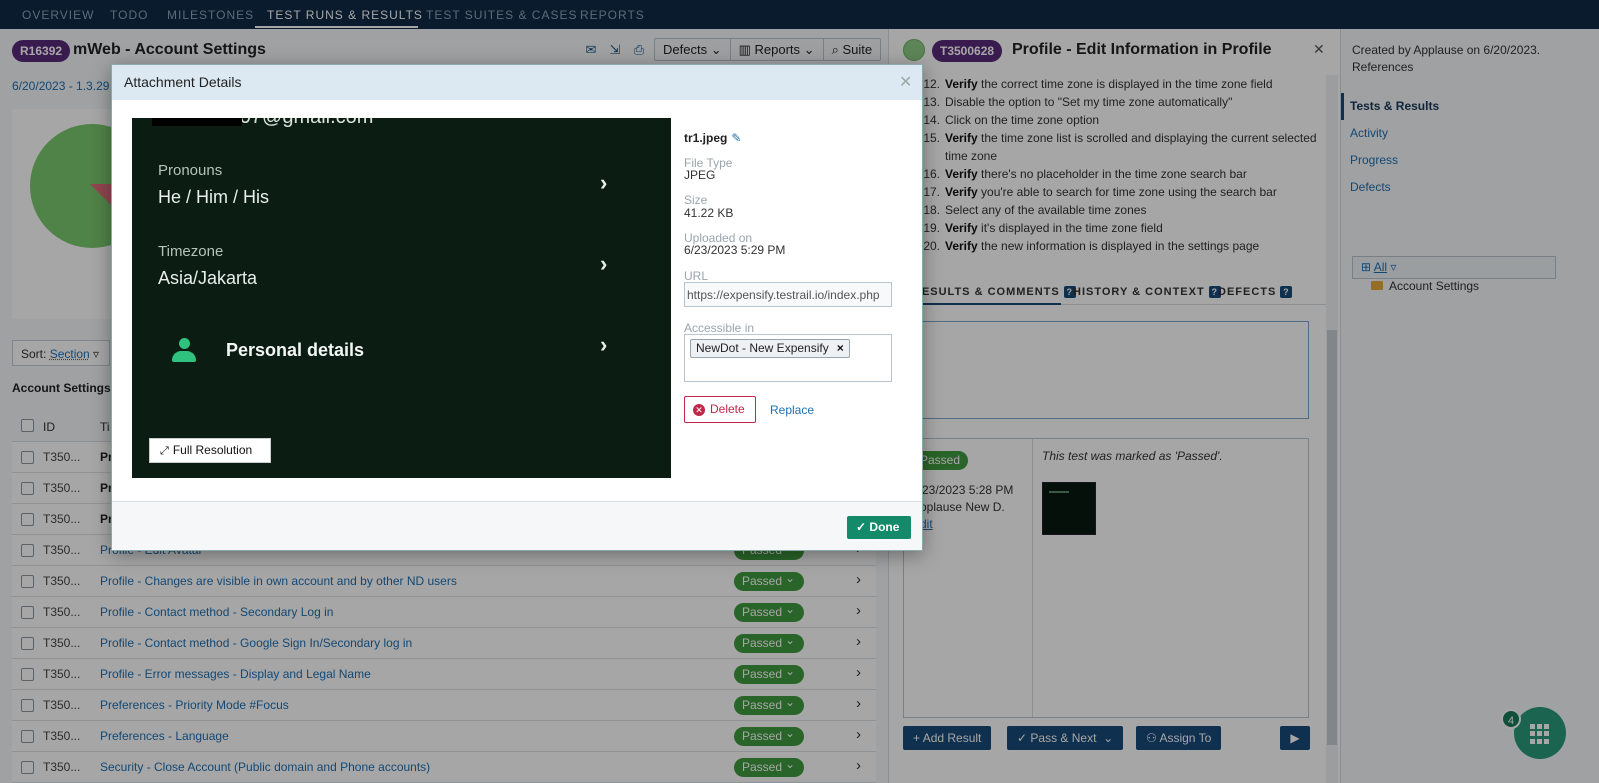 This screenshot has height=783, width=1599. Describe the element at coordinates (735, 250) in the screenshot. I see `uploaded-value: 6/23/2023 5:29 PM` at that location.